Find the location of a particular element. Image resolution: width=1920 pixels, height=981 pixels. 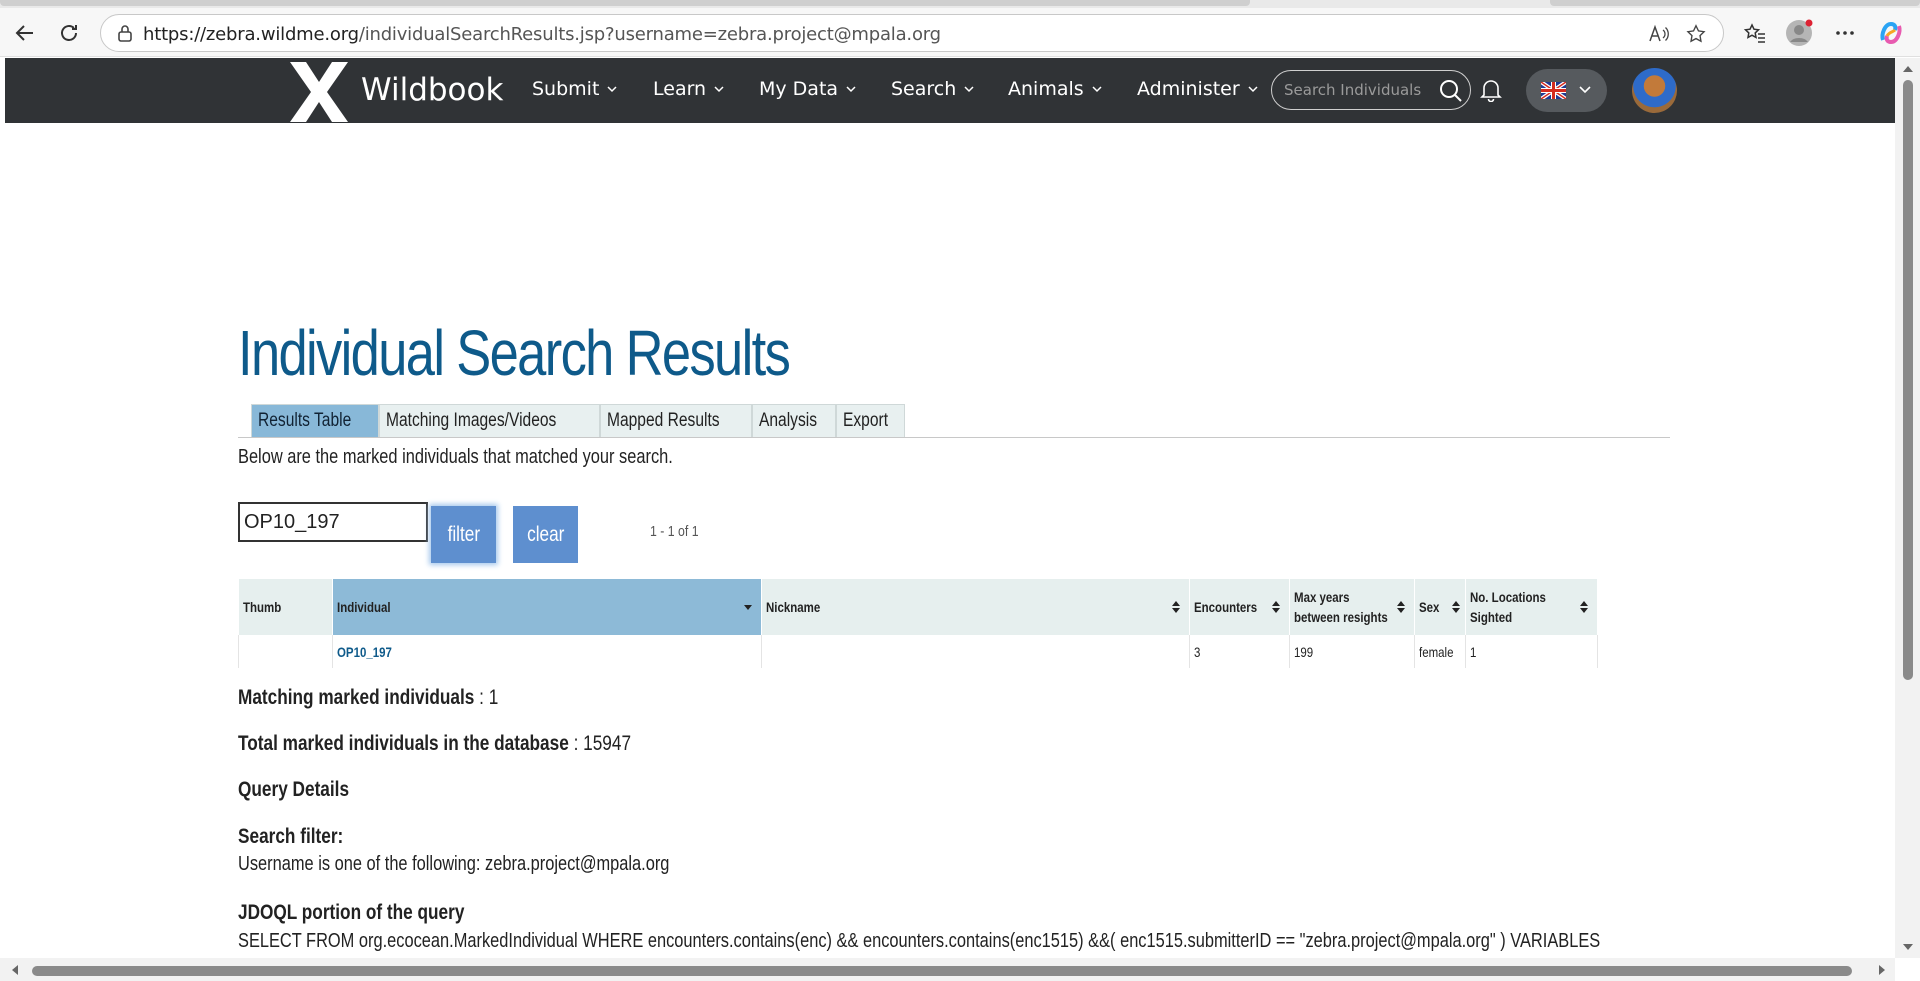

column-header-individual: Individual is located at coordinates (547, 607).